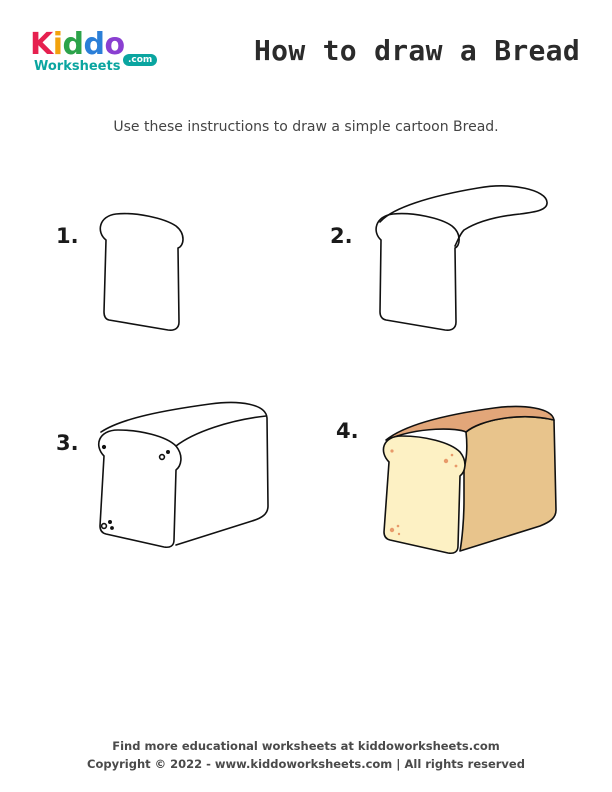  What do you see at coordinates (183, 475) in the screenshot?
I see `step-3-bread-loaf-outline` at bounding box center [183, 475].